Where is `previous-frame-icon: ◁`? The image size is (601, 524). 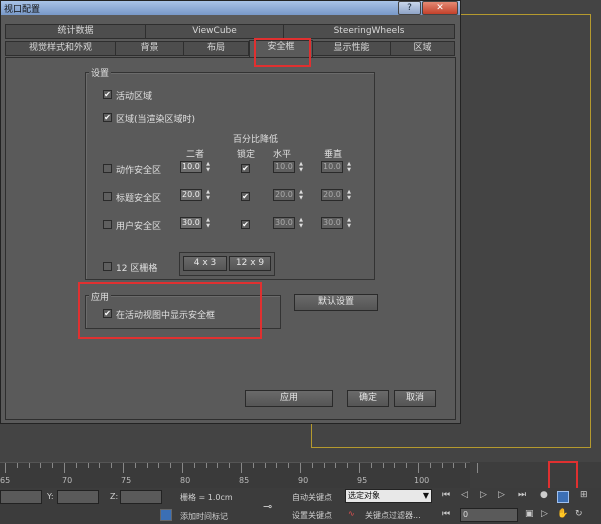
previous-frame-icon: ◁ is located at coordinates (464, 495).